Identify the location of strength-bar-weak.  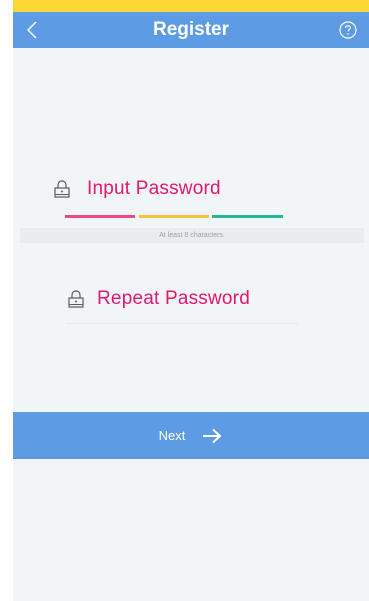
(100, 216).